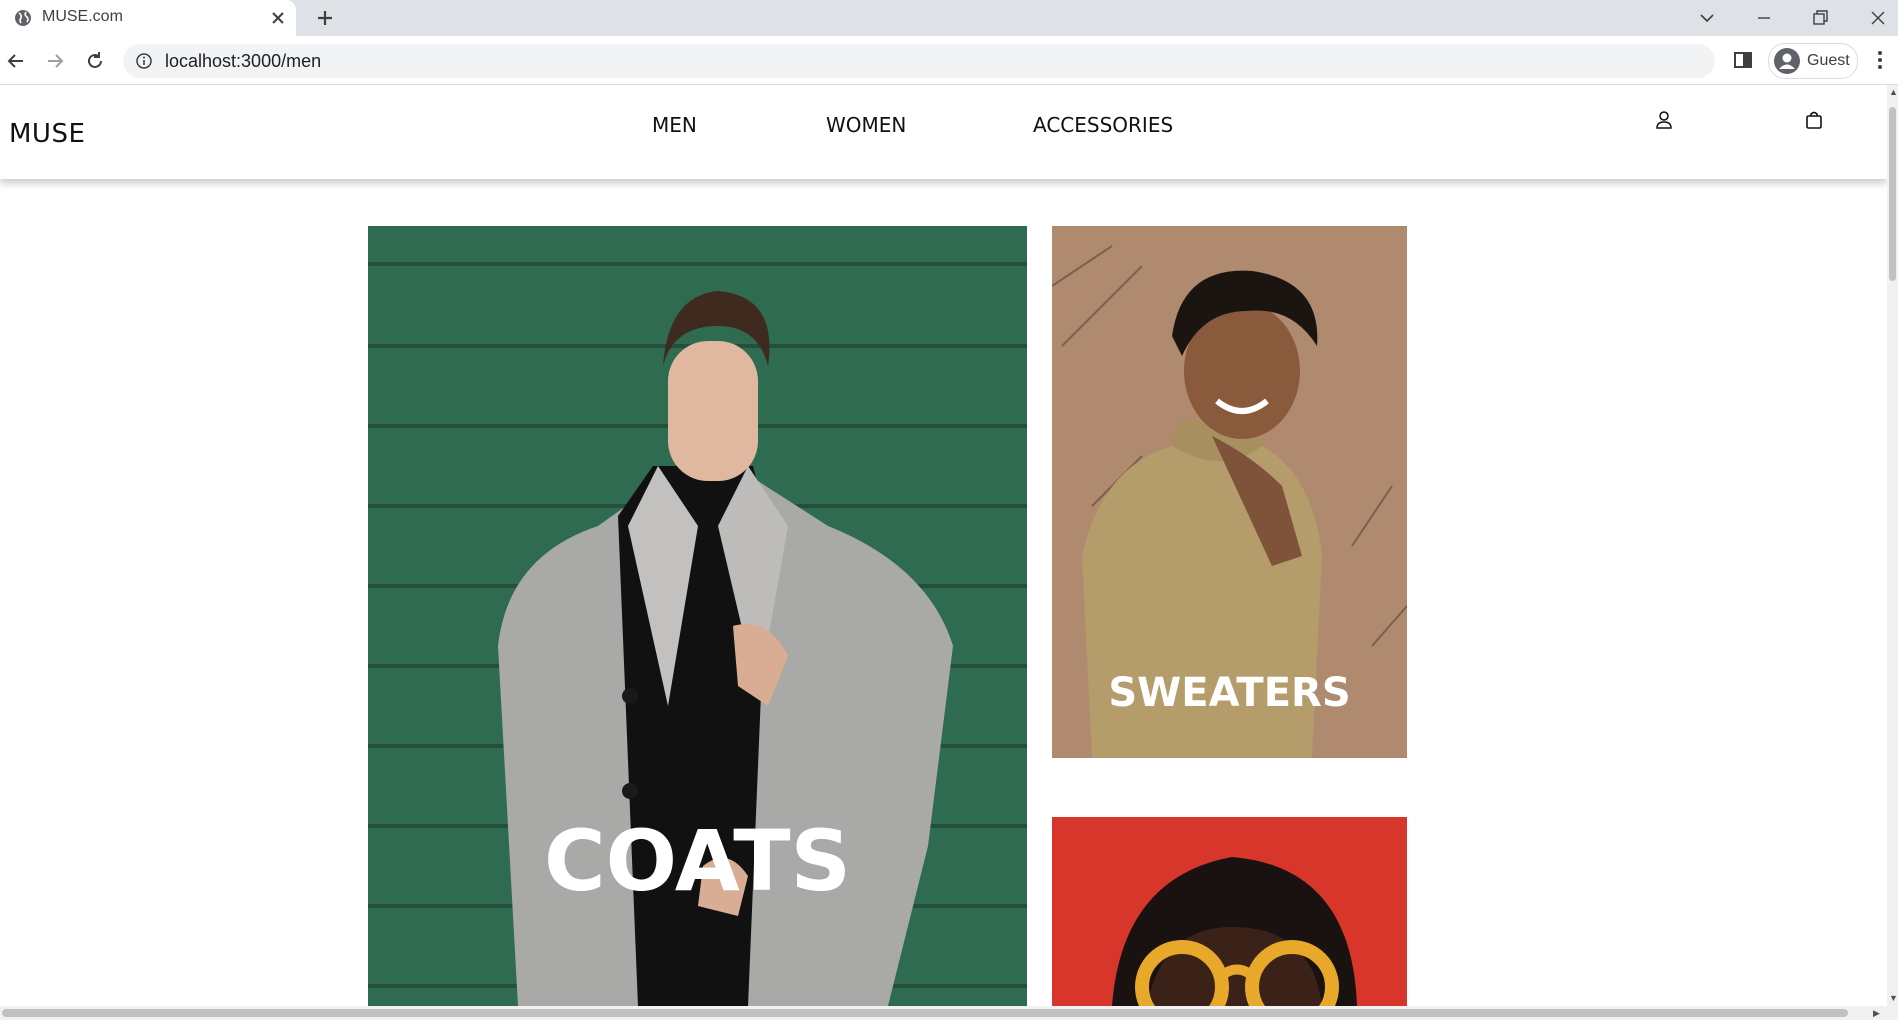 This screenshot has height=1020, width=1898. Describe the element at coordinates (1743, 60) in the screenshot. I see `side-panel-icon` at that location.